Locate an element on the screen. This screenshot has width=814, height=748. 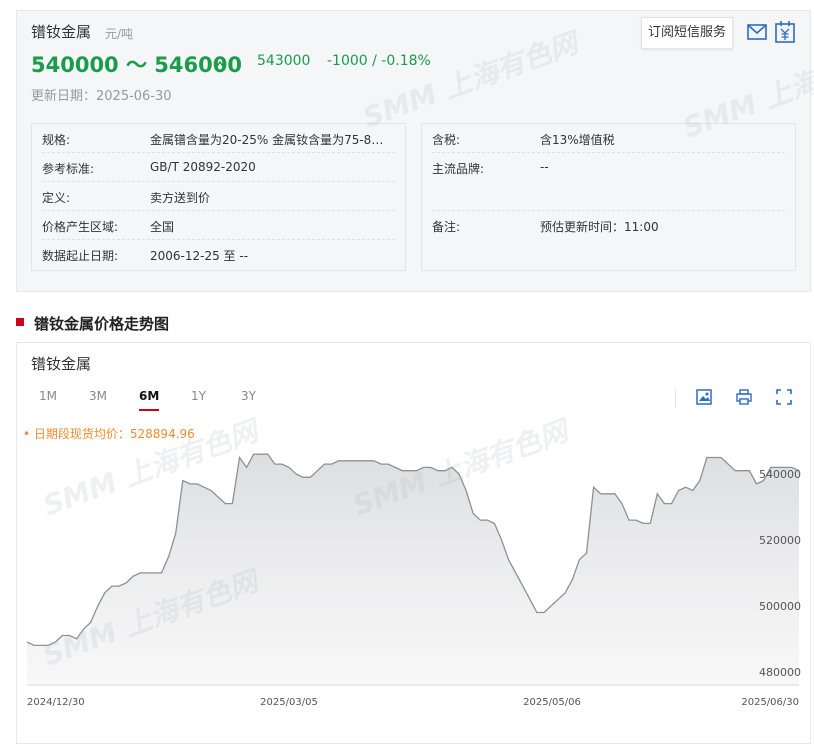
price-calendar-icon is located at coordinates (785, 32).